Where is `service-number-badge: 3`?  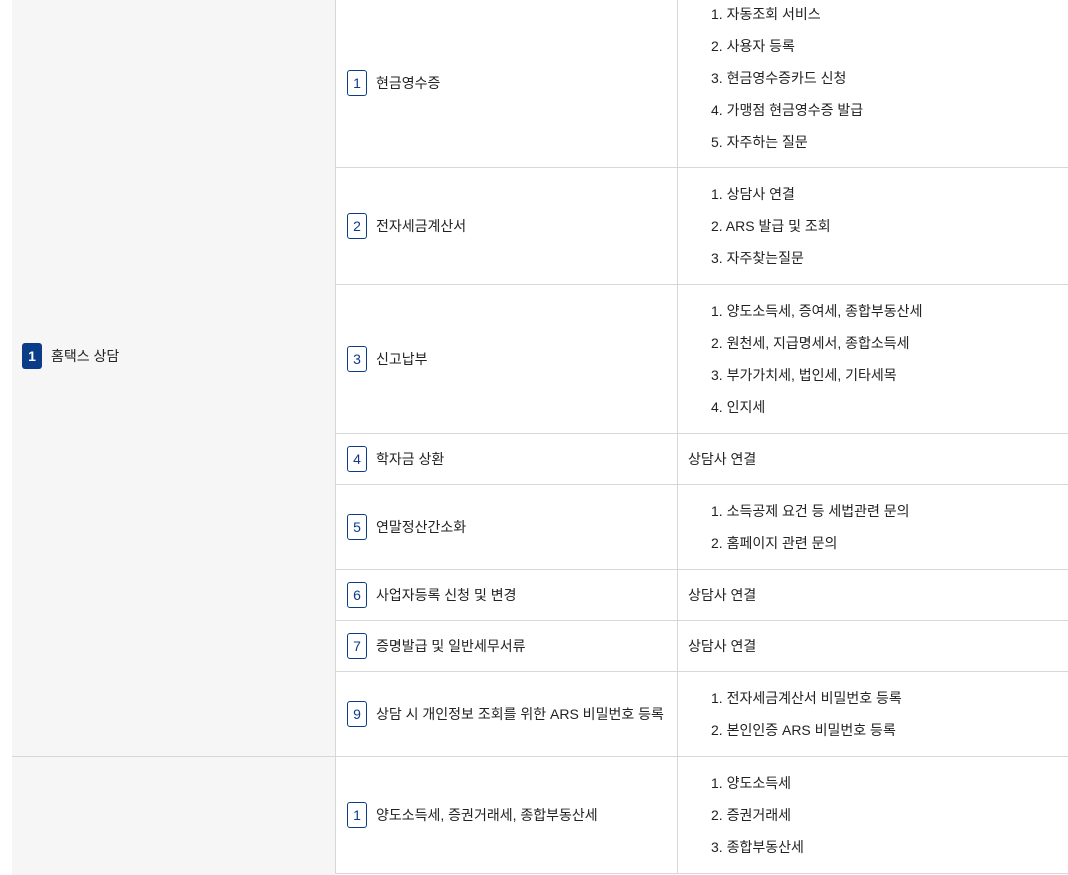 service-number-badge: 3 is located at coordinates (357, 359).